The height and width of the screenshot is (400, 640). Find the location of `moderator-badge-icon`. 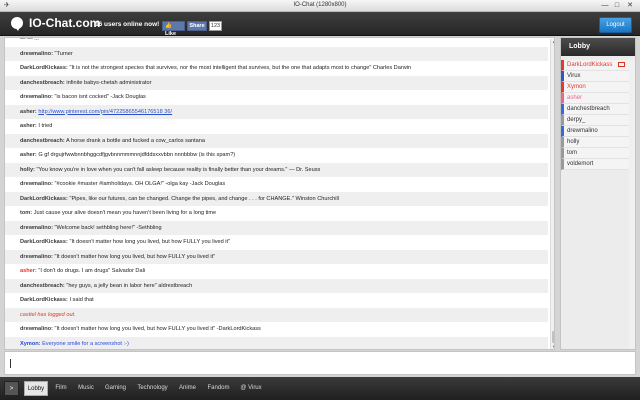

moderator-badge-icon is located at coordinates (622, 64).